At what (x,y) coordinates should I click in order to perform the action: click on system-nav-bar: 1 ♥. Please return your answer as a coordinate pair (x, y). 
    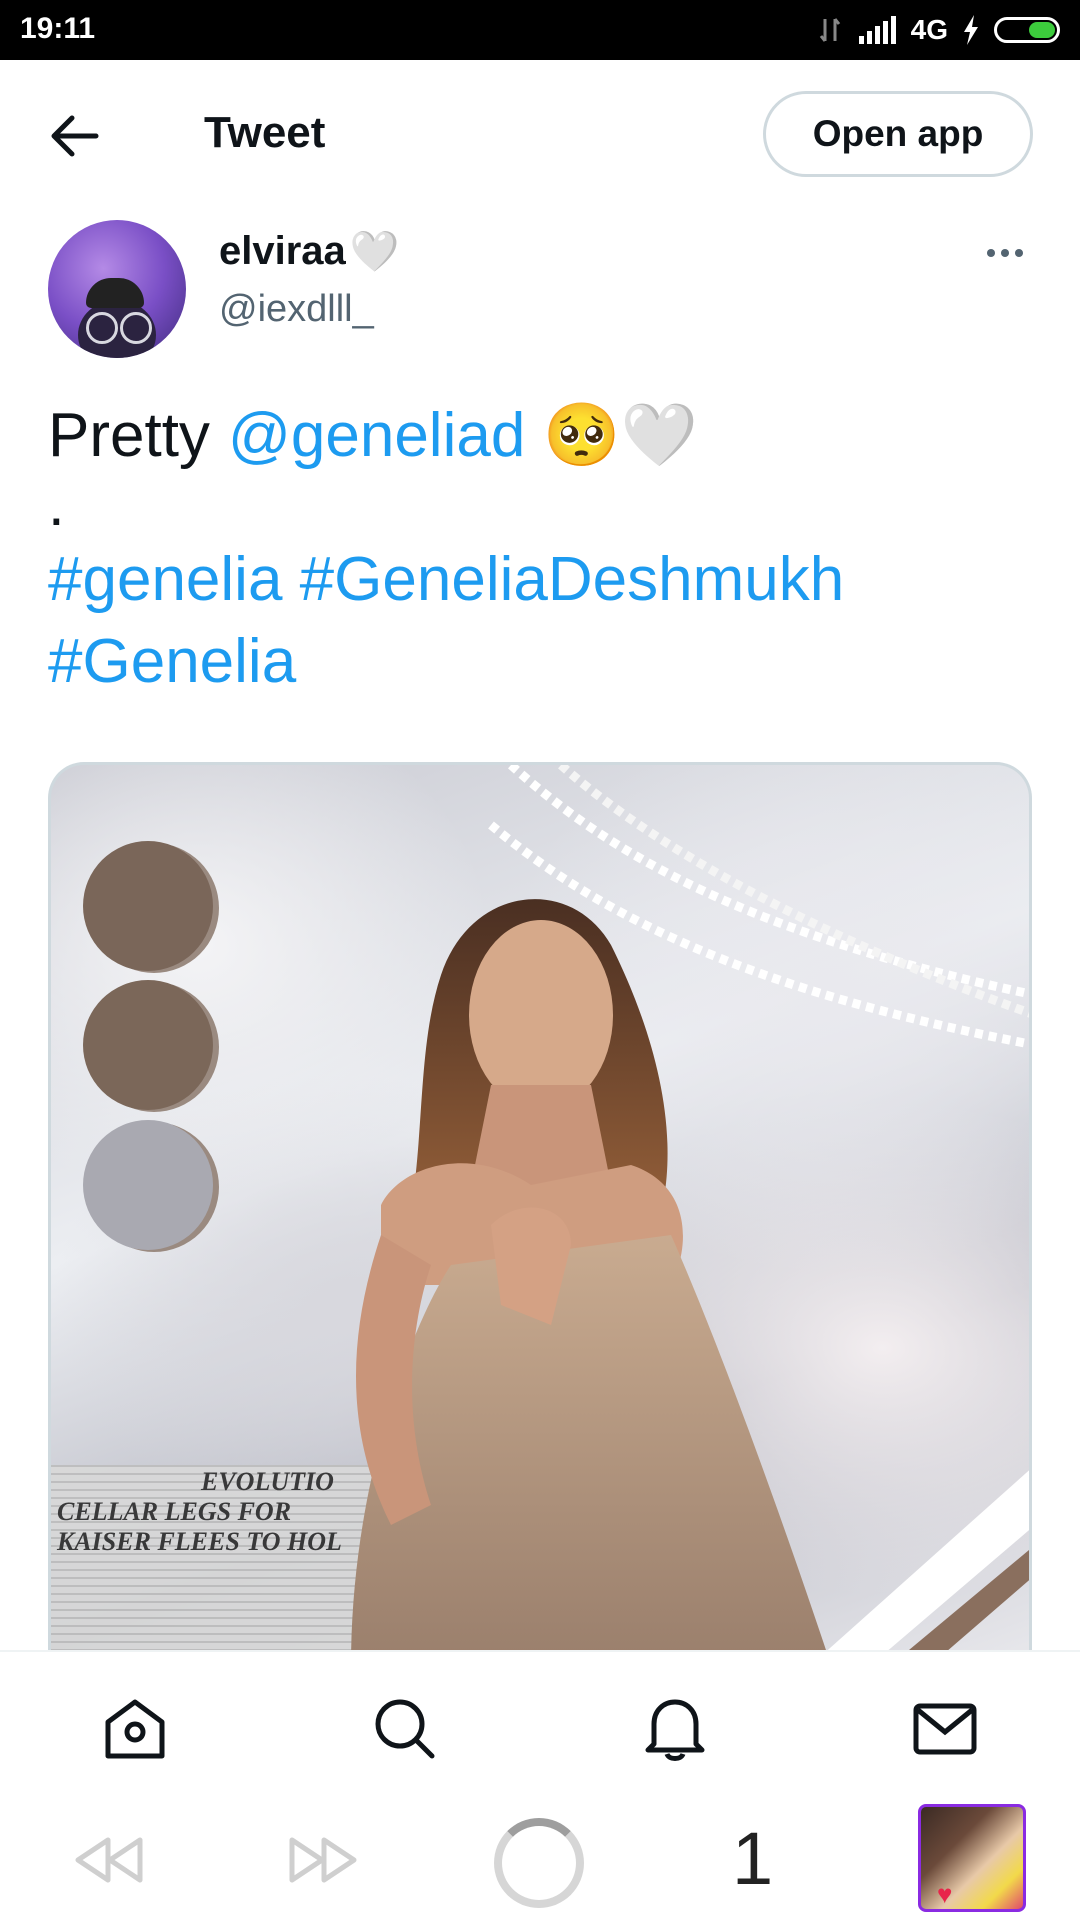
    Looking at the image, I should click on (540, 1860).